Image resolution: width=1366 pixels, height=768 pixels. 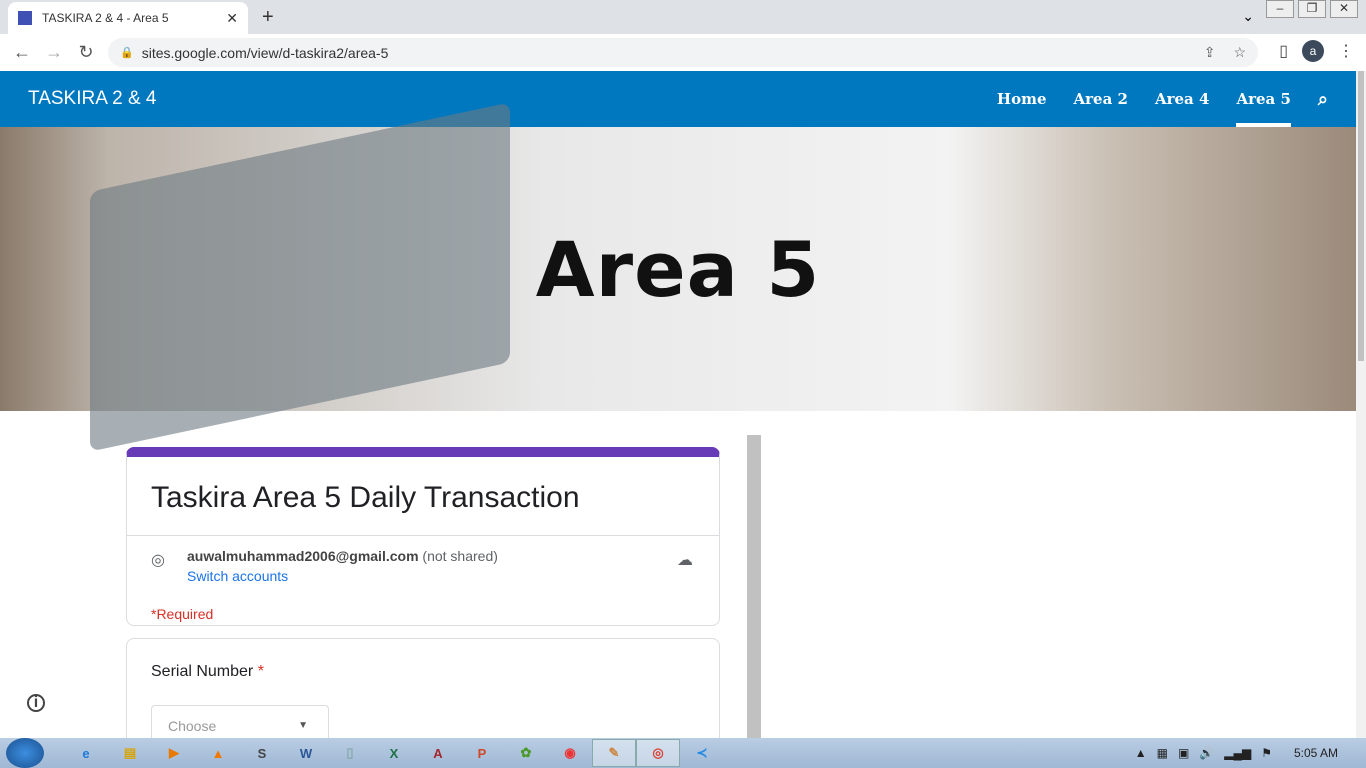 I want to click on tab-title: TASKIRA 2 & 4 - Area 5, so click(x=105, y=18).